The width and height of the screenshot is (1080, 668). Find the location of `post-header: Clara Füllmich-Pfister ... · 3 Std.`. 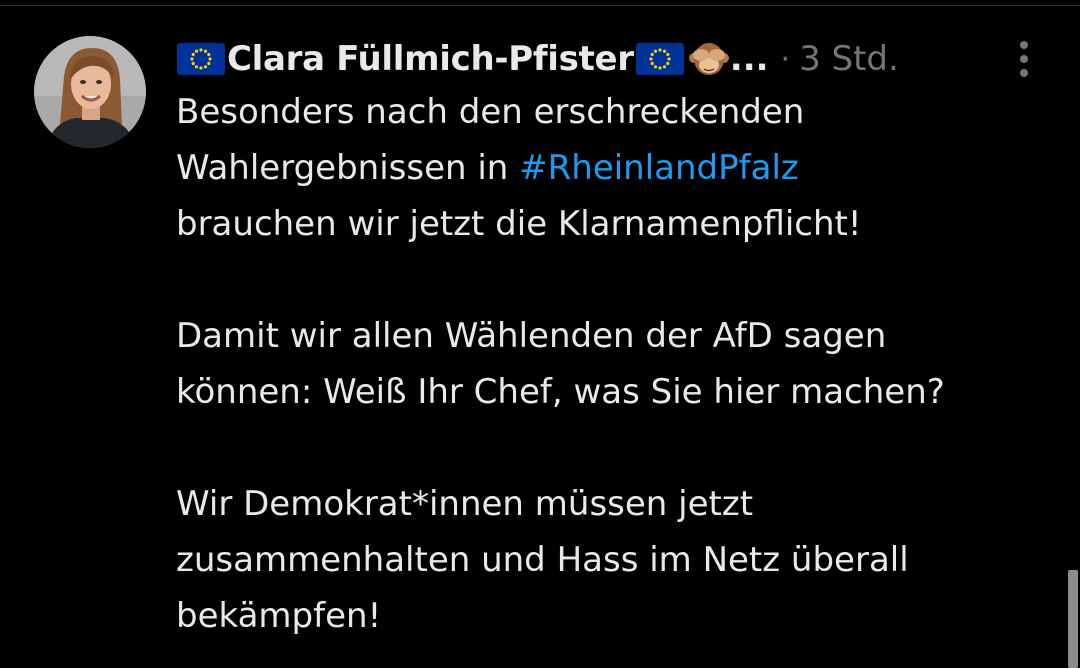

post-header: Clara Füllmich-Pfister ... · 3 Std. is located at coordinates (571, 59).